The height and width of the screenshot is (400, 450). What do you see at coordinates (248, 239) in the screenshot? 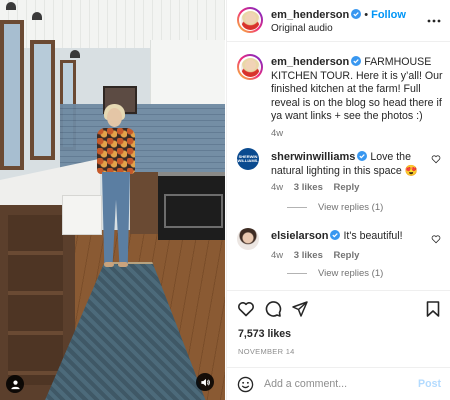
I see `comment-avatar-elsielarson` at bounding box center [248, 239].